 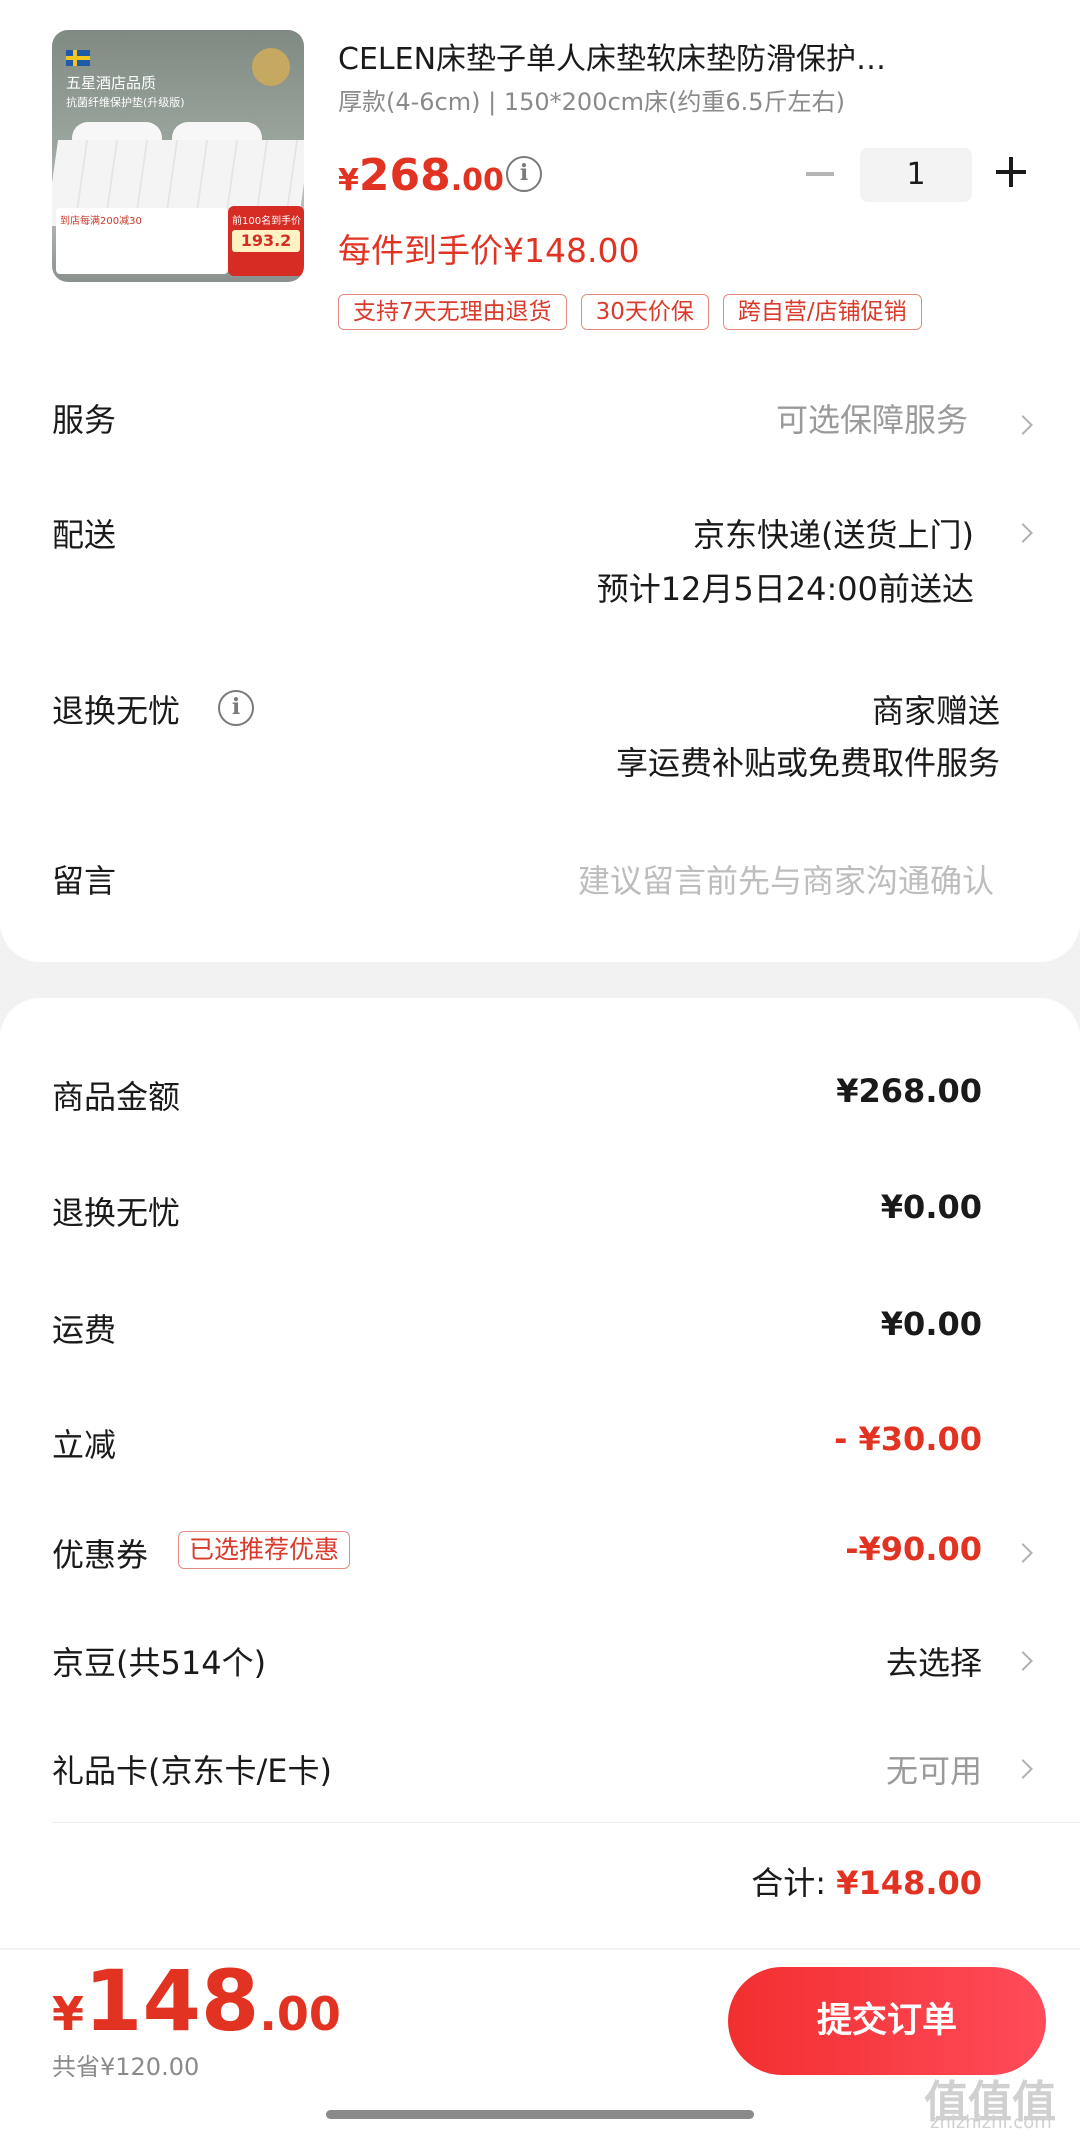 I want to click on price-integer: 268, so click(x=404, y=175).